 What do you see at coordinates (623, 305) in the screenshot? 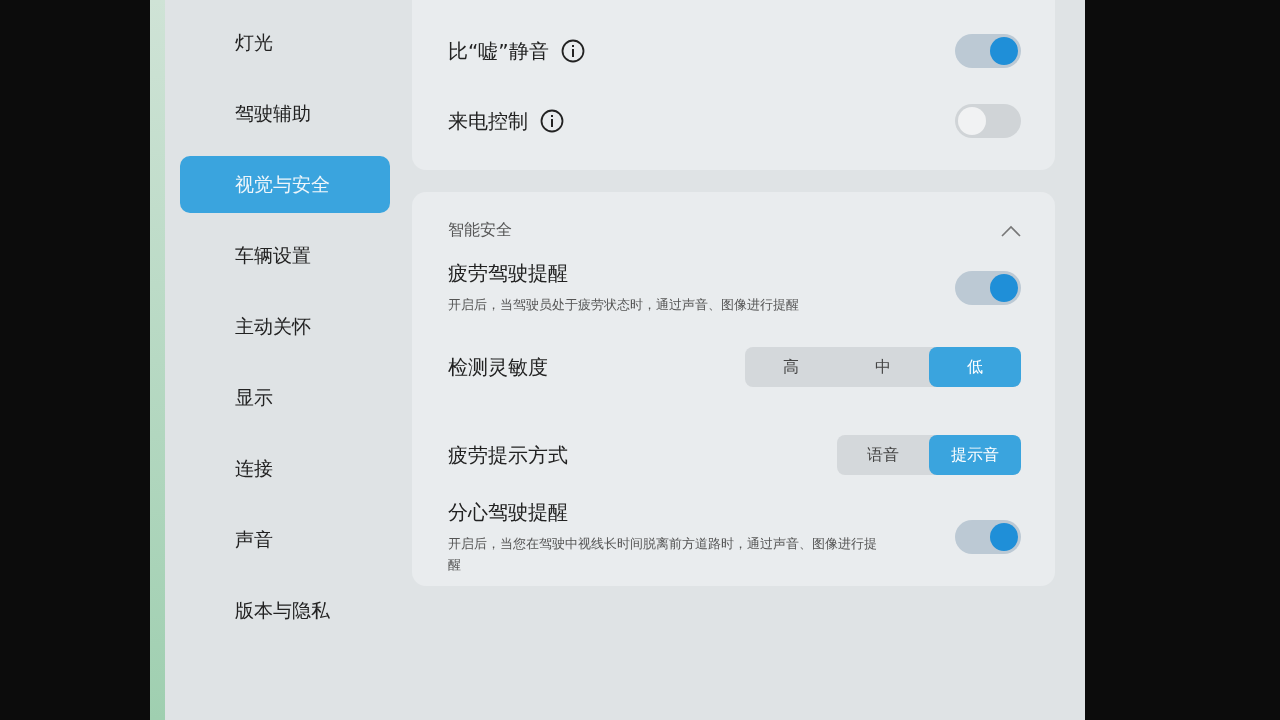
I see `setting-description: 开启后，当驾驶员处于疲劳状态时，通过声音、图像进行提醒` at bounding box center [623, 305].